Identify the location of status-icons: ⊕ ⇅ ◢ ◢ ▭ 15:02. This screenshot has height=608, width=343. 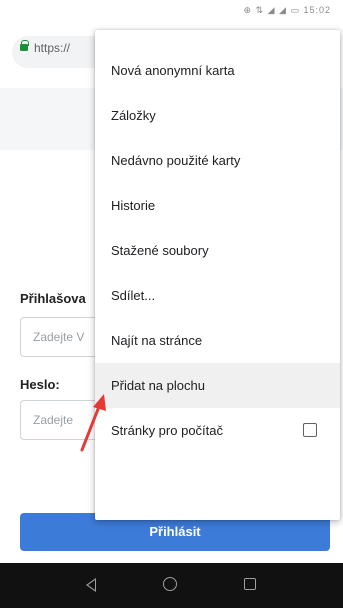
(287, 10).